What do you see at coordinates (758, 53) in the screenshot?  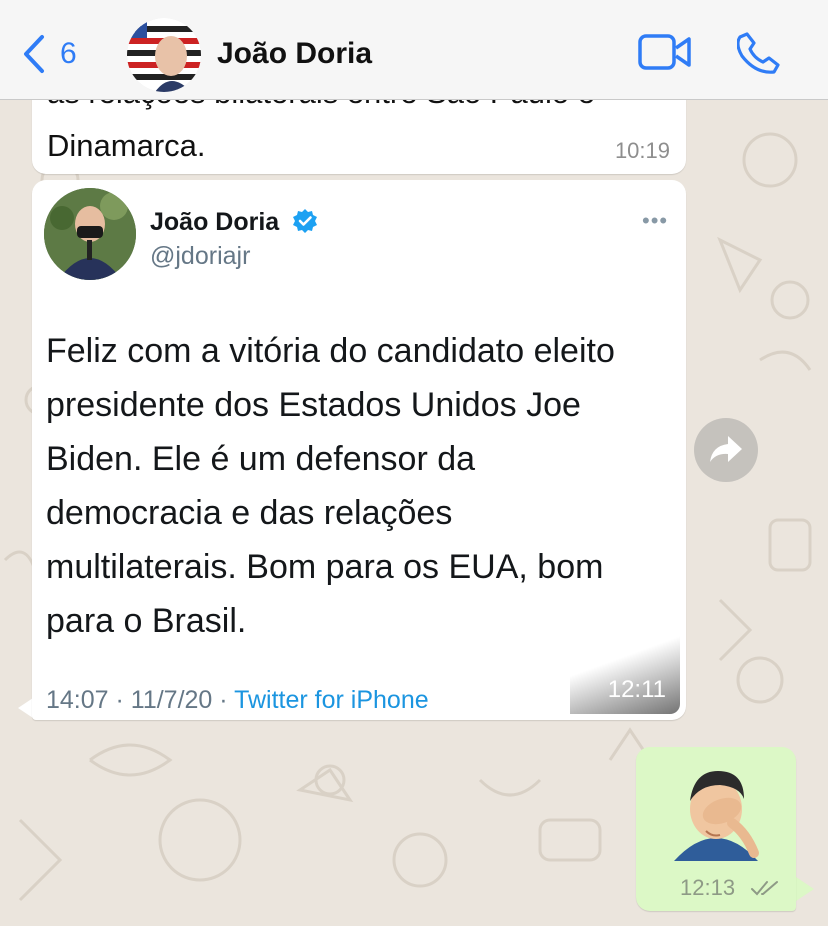 I see `phone-icon` at bounding box center [758, 53].